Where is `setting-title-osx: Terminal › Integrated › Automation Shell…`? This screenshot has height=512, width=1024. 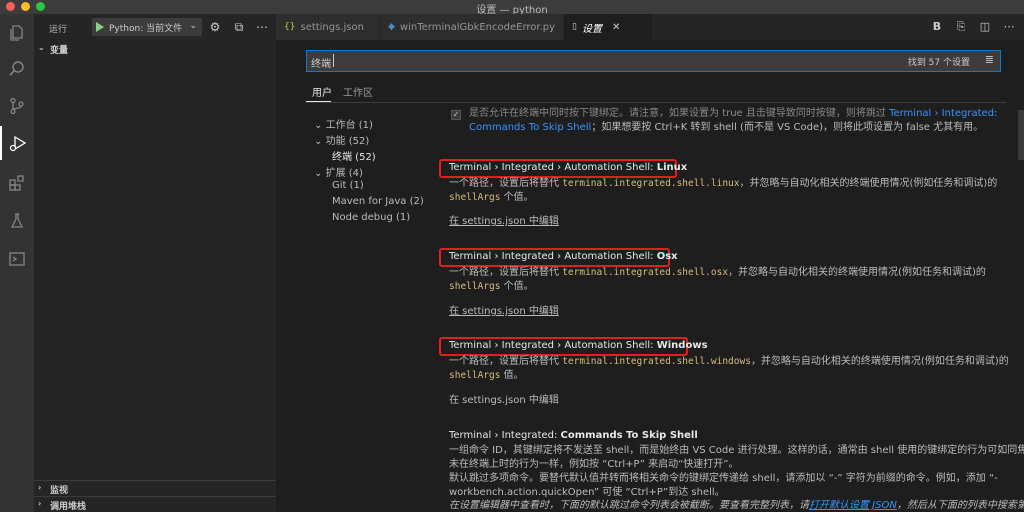 setting-title-osx: Terminal › Integrated › Automation Shell… is located at coordinates (563, 256).